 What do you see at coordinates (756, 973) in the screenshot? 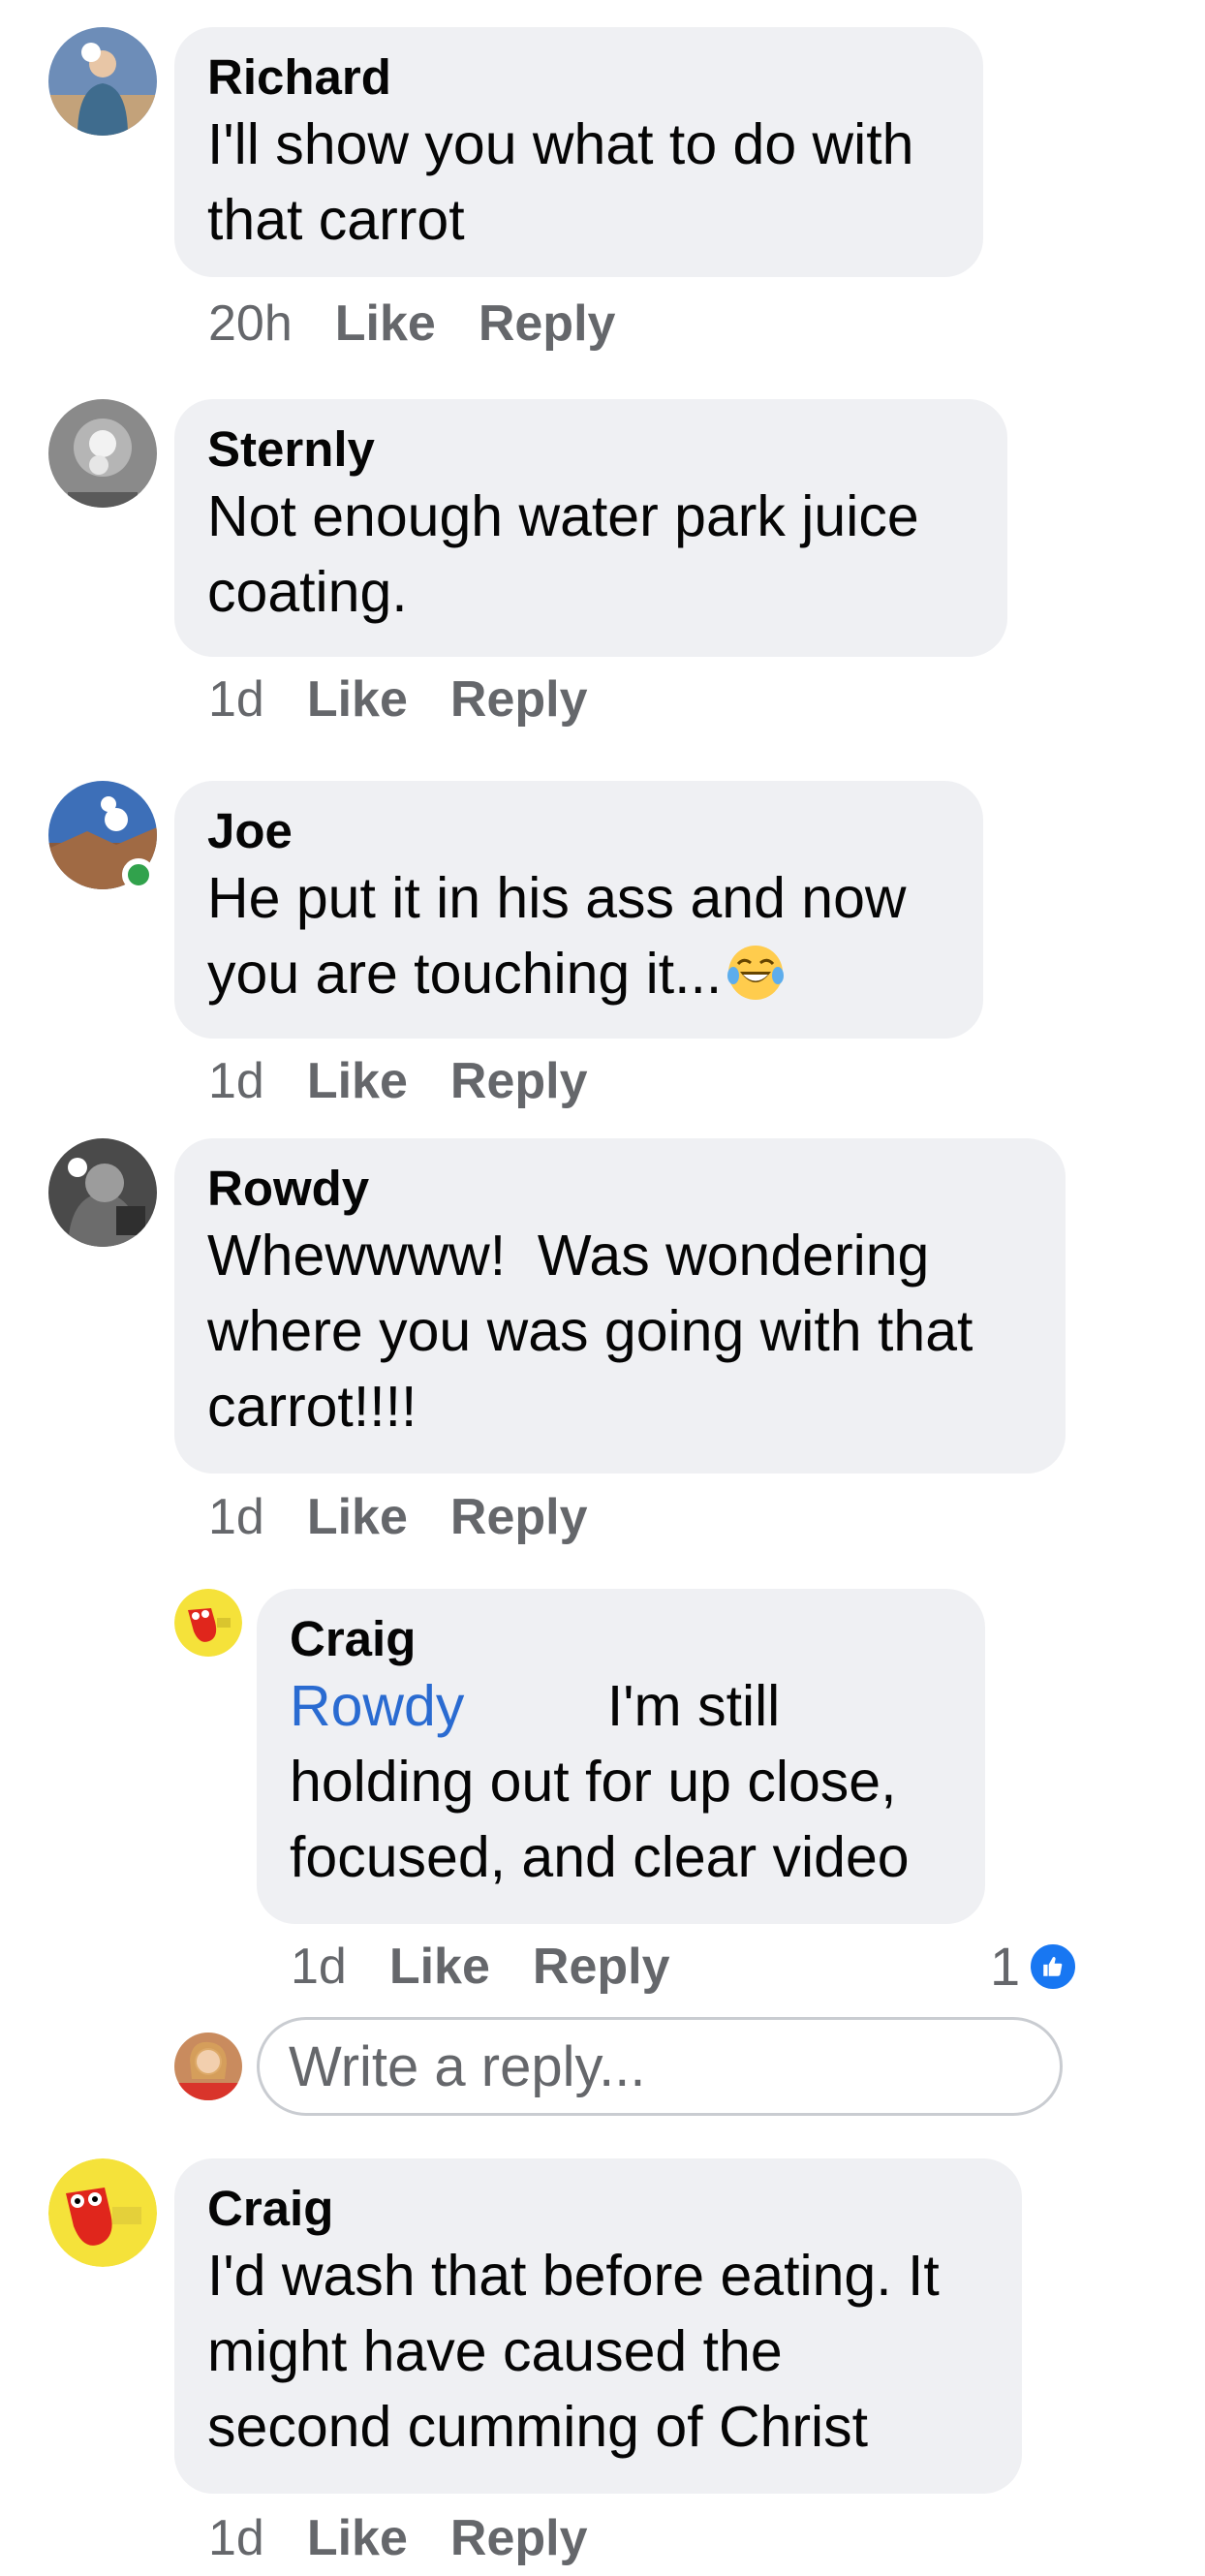
I see `face-with-tears-of-joy-icon` at bounding box center [756, 973].